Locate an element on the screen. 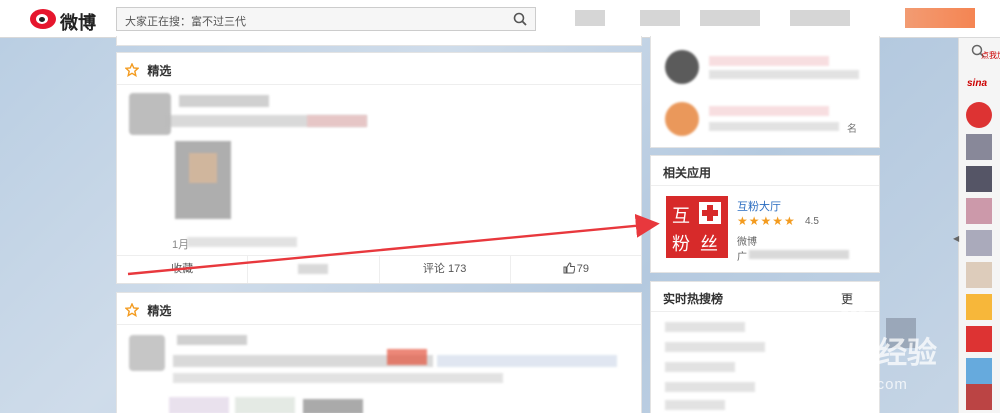 The image size is (1000, 413). like-button: 79 is located at coordinates (575, 269).